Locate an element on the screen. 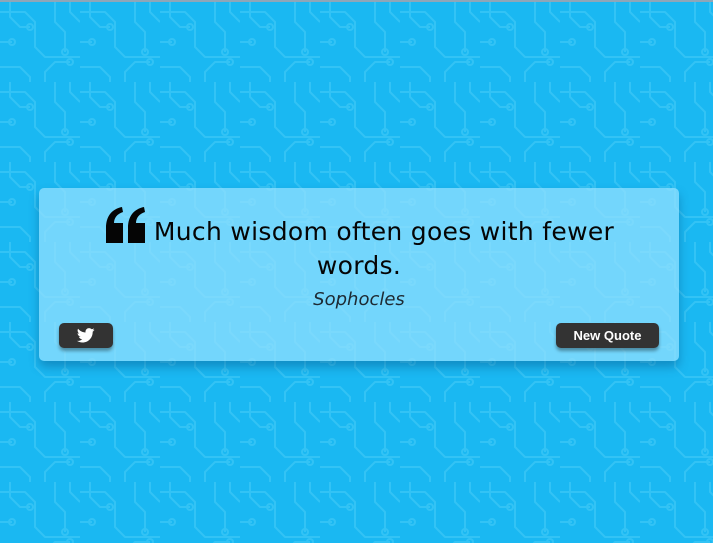  new-quote-button: New Quote is located at coordinates (607, 335).